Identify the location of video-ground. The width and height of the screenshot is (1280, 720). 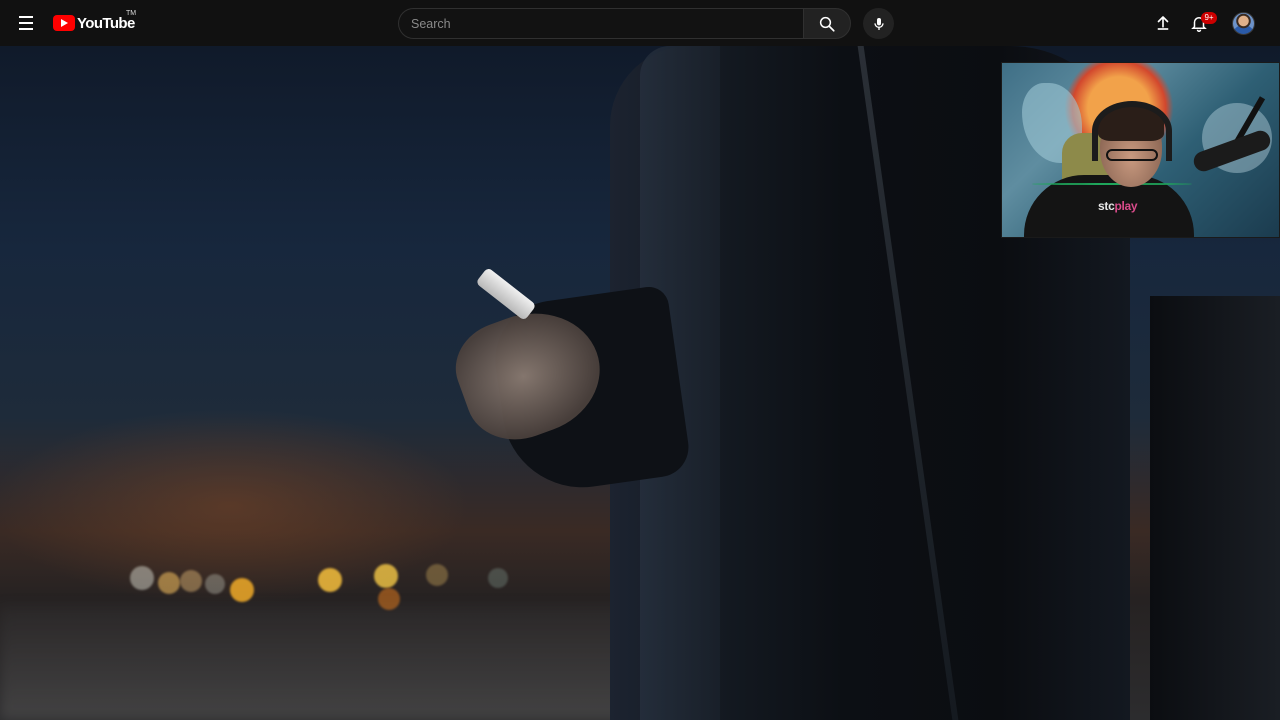
(350, 663).